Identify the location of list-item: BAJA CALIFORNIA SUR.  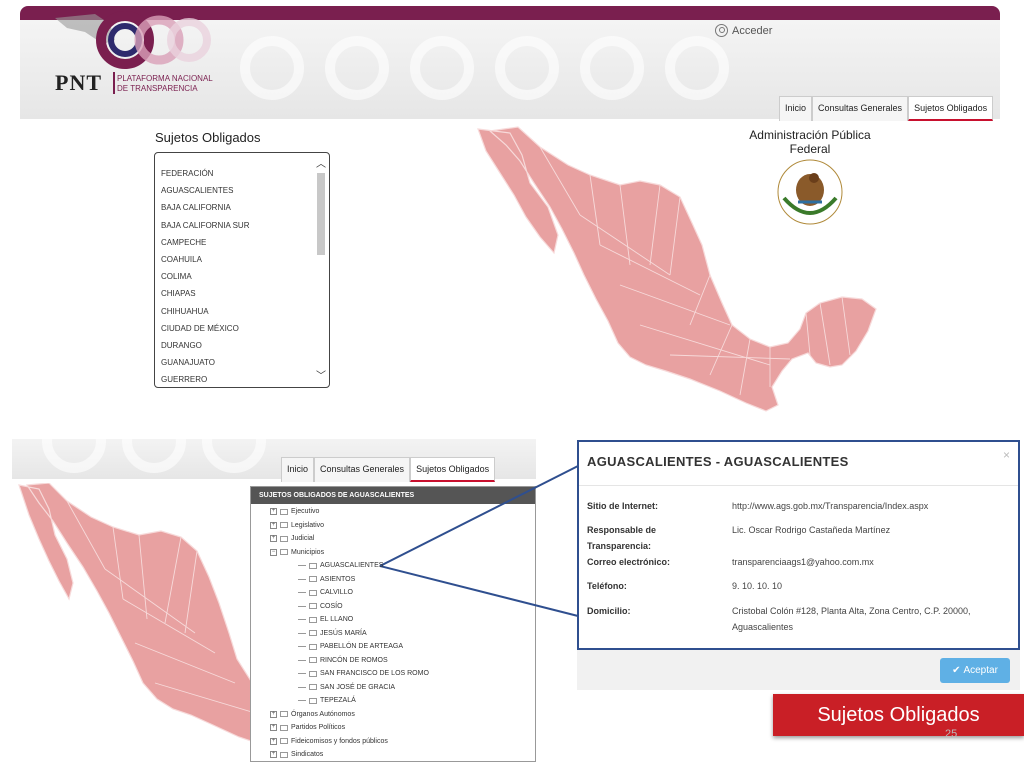
(205, 227).